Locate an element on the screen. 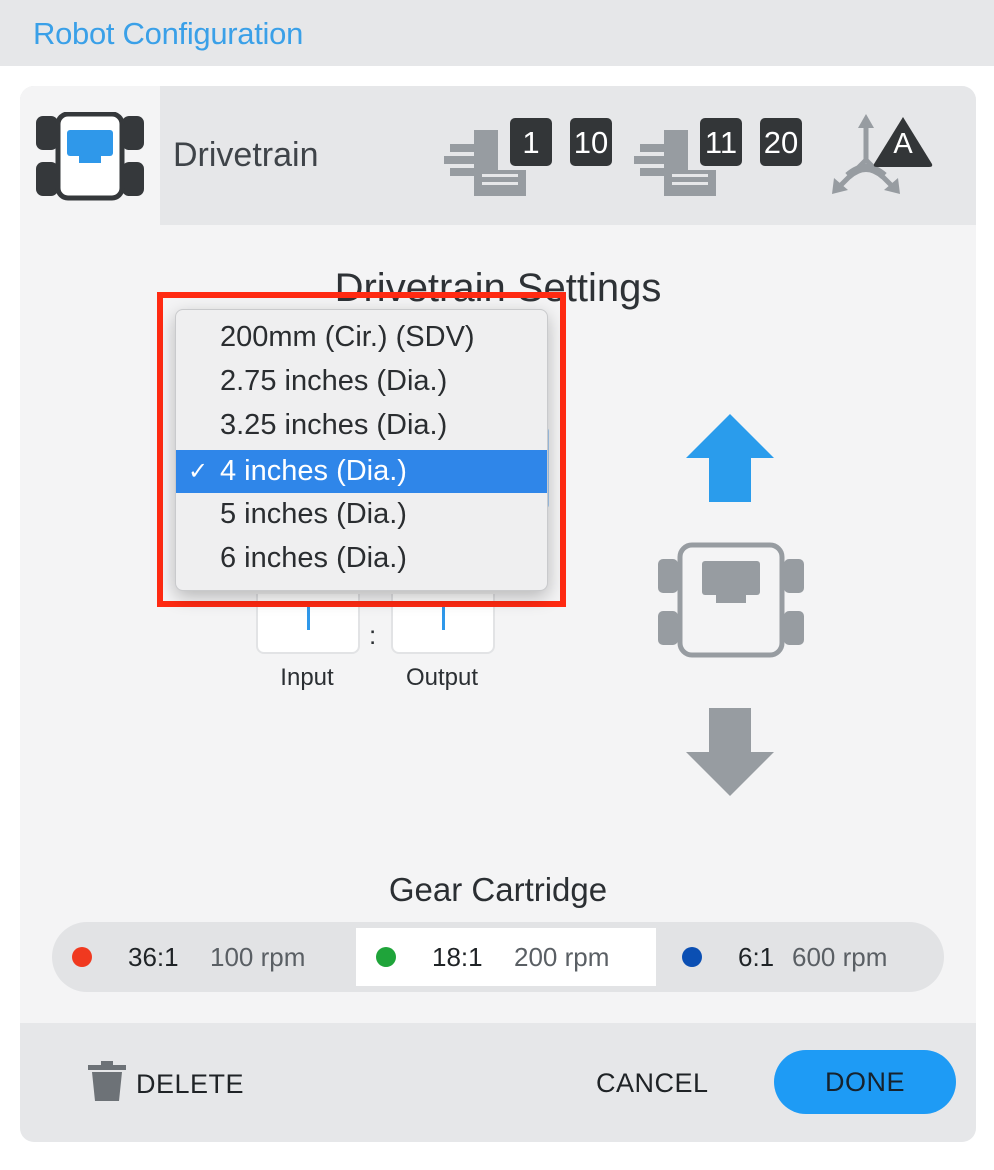 The width and height of the screenshot is (994, 1170). dropdown-option-selected: ✓ 4 inches (Dia.) is located at coordinates (361, 471).